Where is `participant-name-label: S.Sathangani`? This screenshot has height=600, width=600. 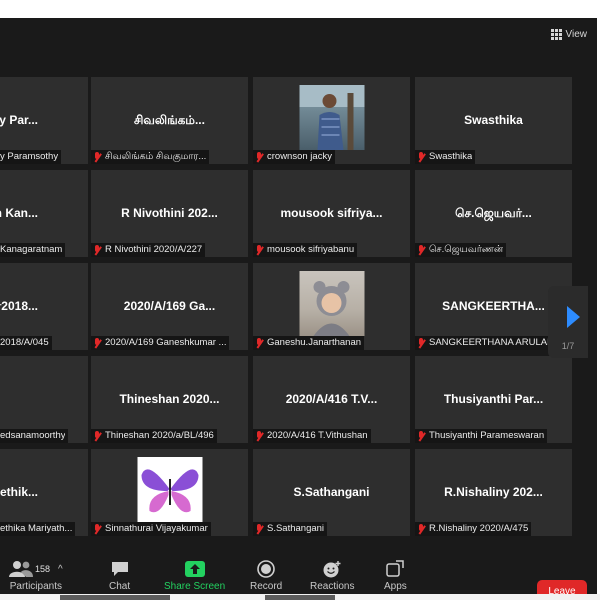
participant-name-label: S.Sathangani is located at coordinates (290, 529).